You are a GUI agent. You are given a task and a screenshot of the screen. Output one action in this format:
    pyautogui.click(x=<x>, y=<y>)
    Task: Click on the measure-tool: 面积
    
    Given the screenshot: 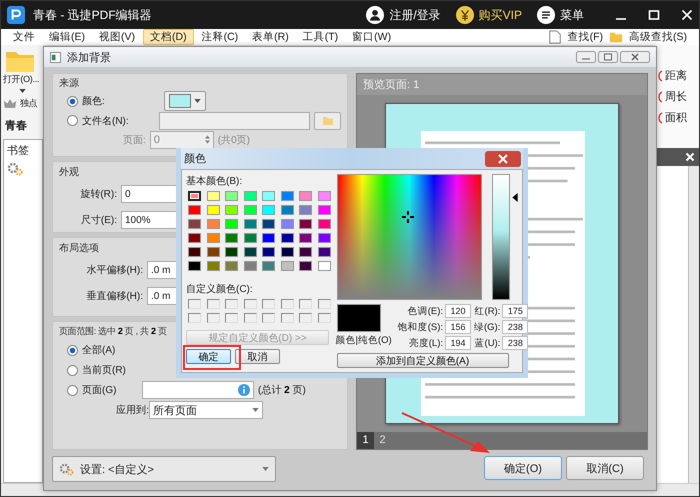 What is the action you would take?
    pyautogui.click(x=676, y=117)
    